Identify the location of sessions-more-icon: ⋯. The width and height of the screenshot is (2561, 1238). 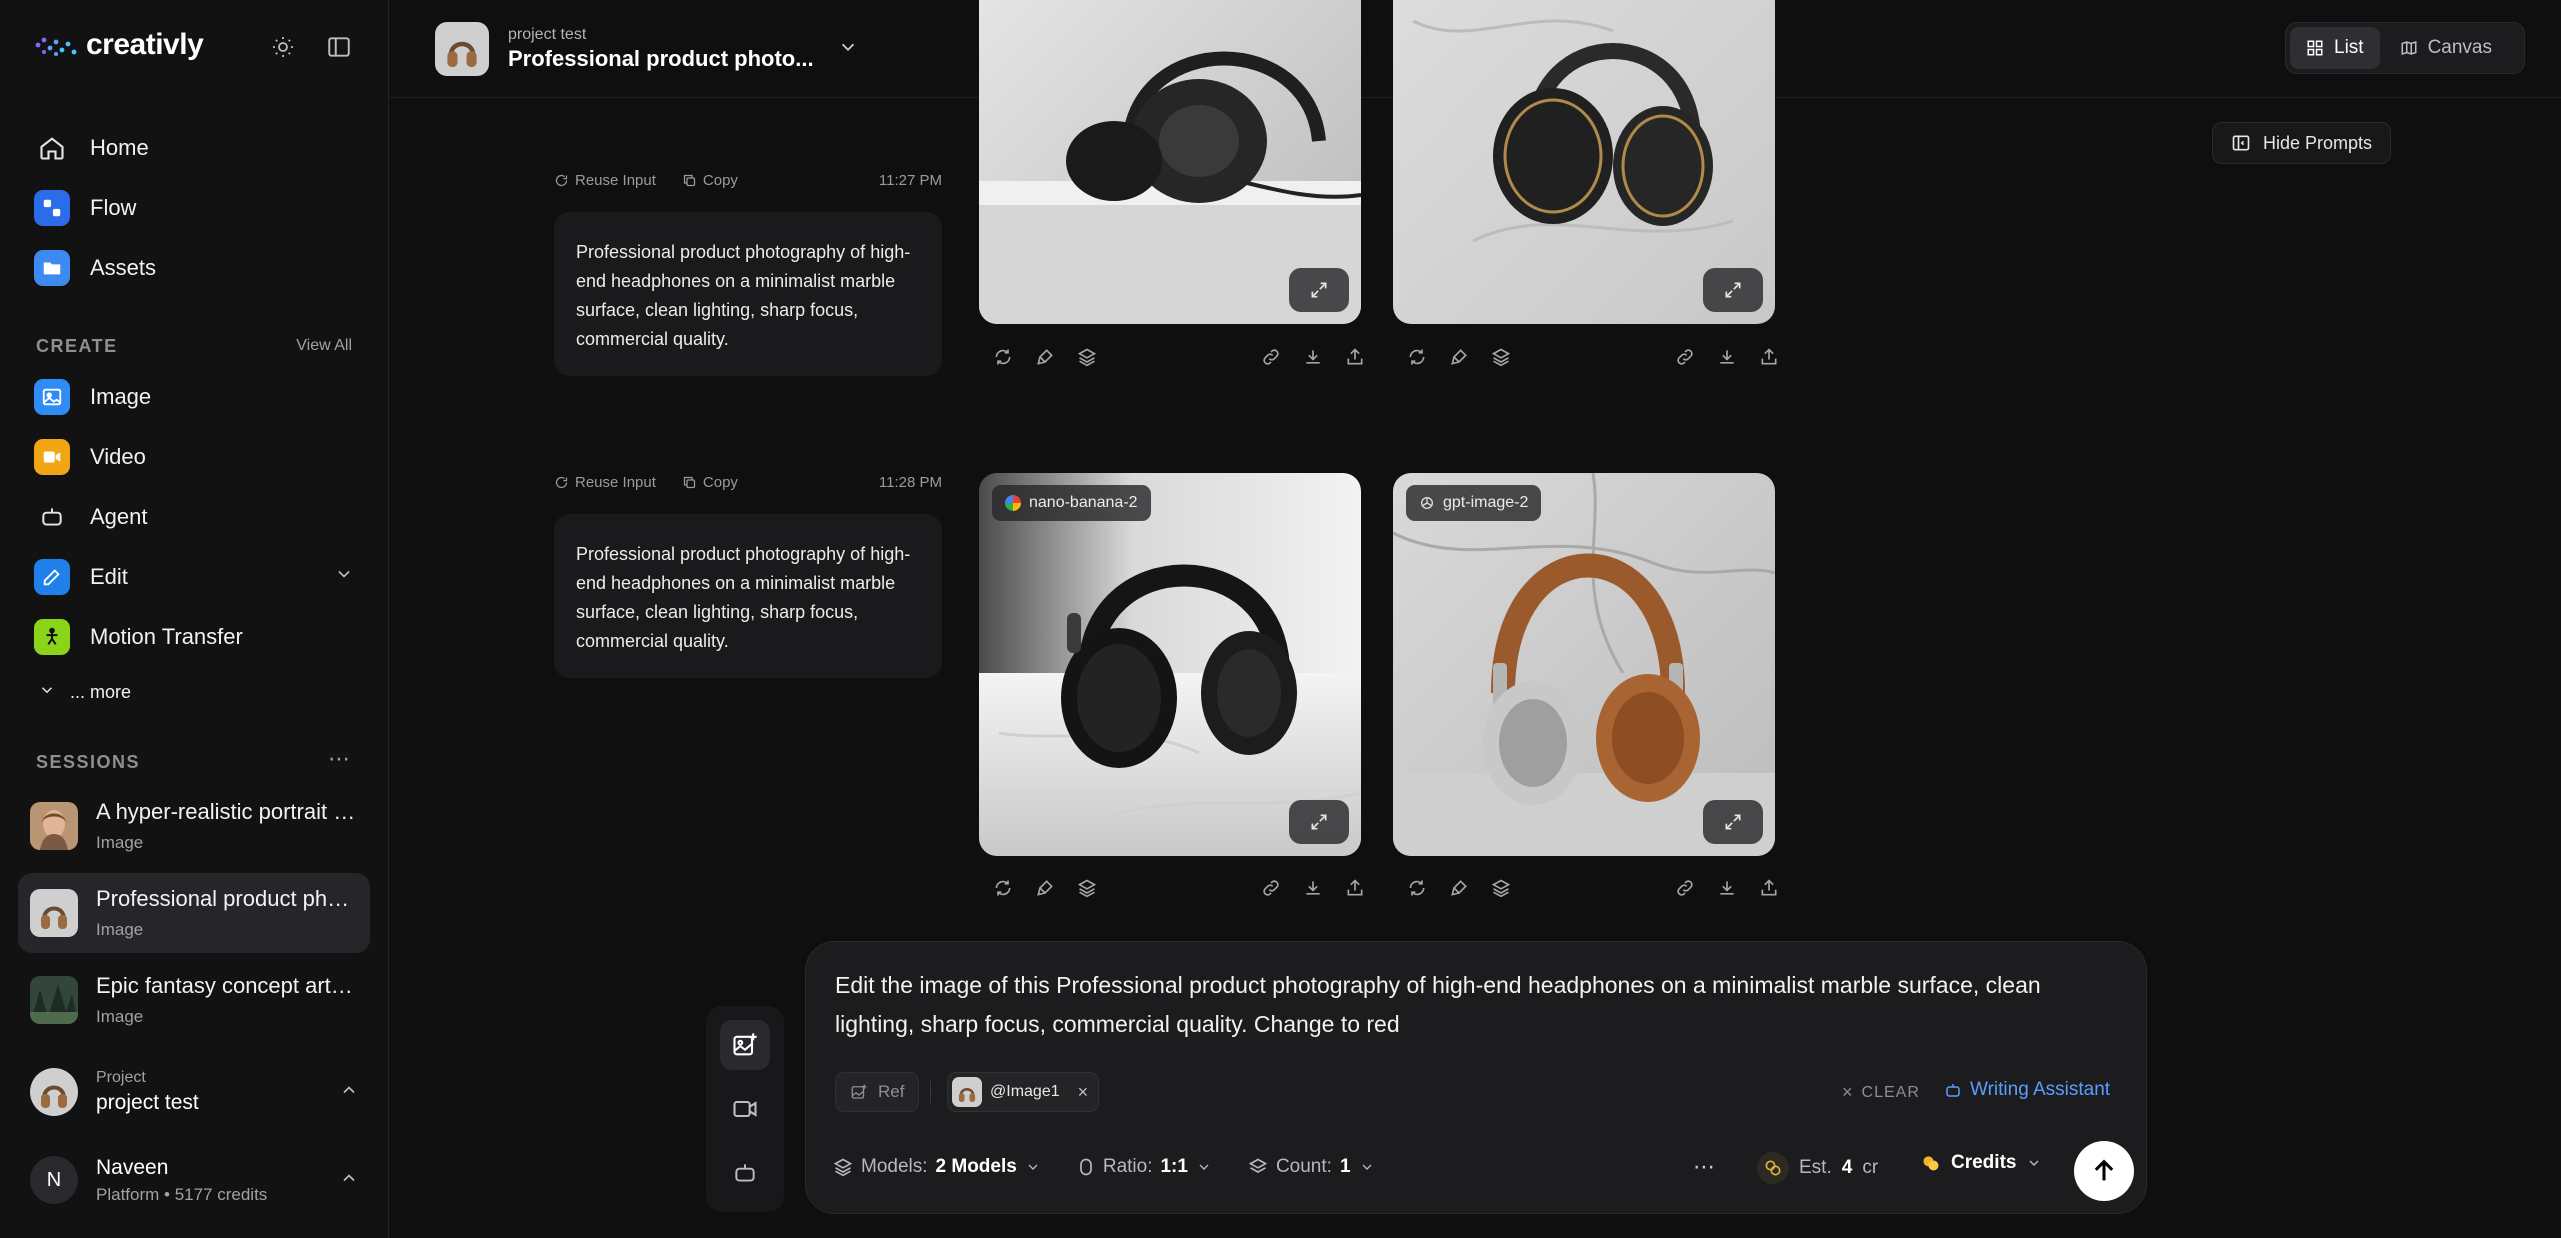
(339, 759).